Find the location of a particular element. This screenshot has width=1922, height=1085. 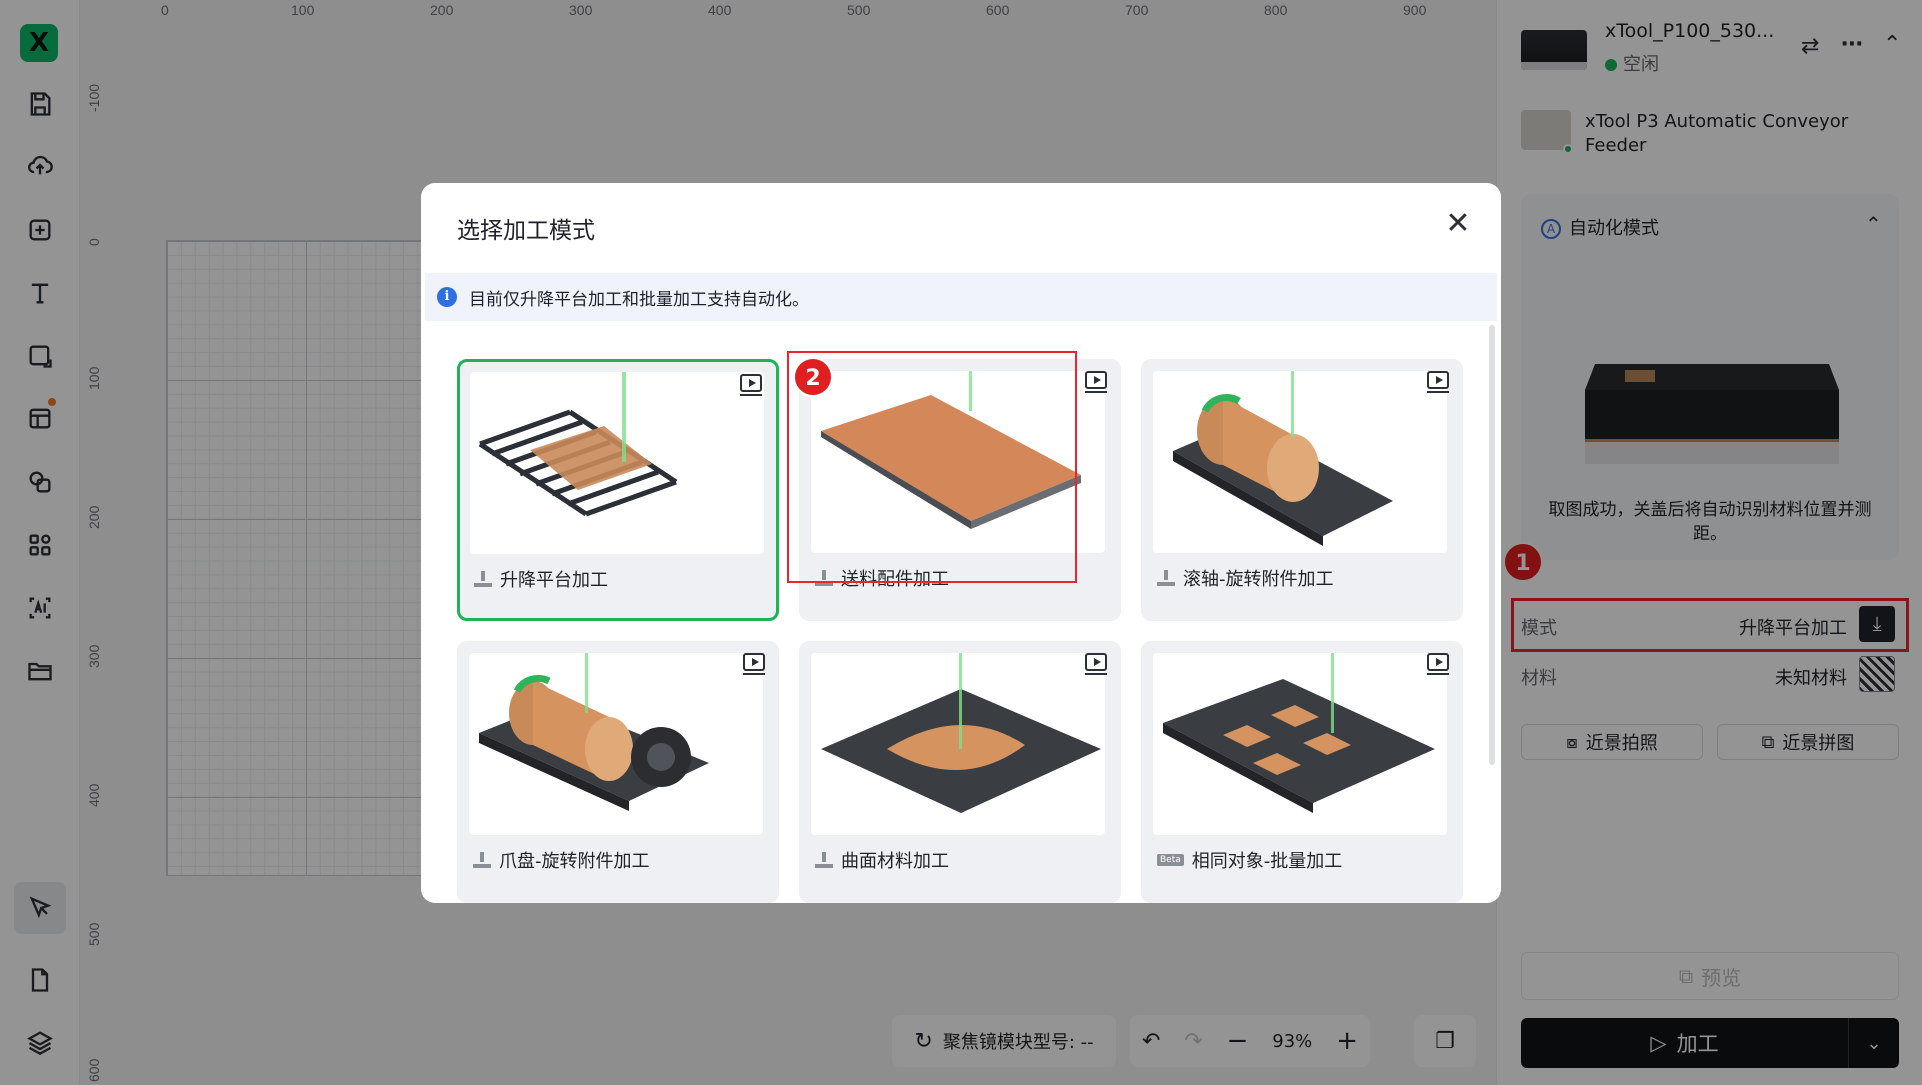

lift-platform-illustration is located at coordinates (578, 444).